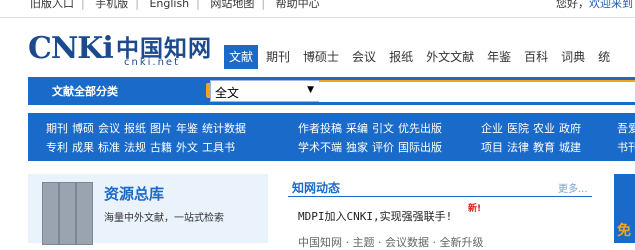 The width and height of the screenshot is (635, 250). Describe the element at coordinates (298, 5) in the screenshot. I see `help-center-link: 帮助中心` at that location.